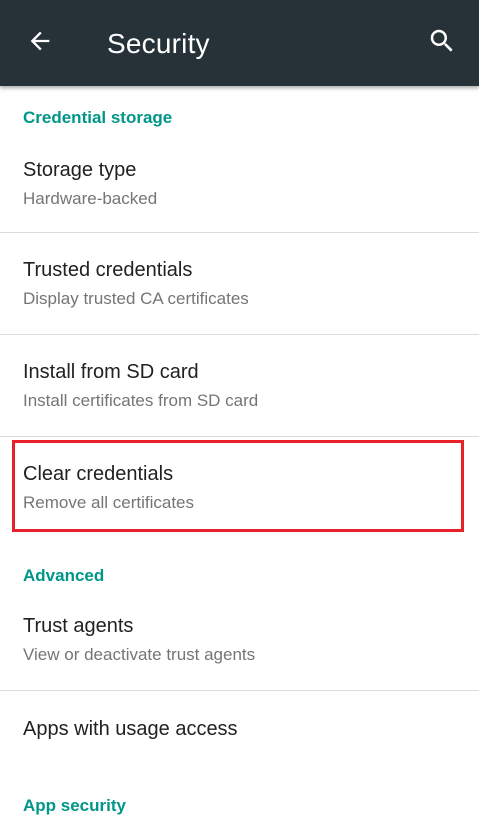 This screenshot has width=479, height=818. What do you see at coordinates (108, 270) in the screenshot?
I see `pref-title: Trusted credentials` at bounding box center [108, 270].